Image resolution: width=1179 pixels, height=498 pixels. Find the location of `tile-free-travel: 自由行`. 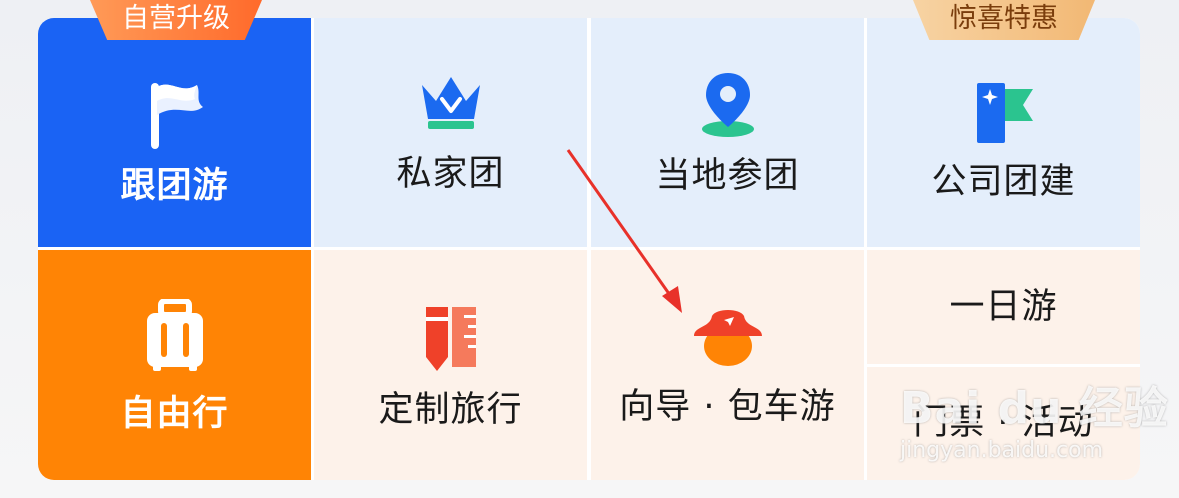

tile-free-travel: 自由行 is located at coordinates (174, 365).